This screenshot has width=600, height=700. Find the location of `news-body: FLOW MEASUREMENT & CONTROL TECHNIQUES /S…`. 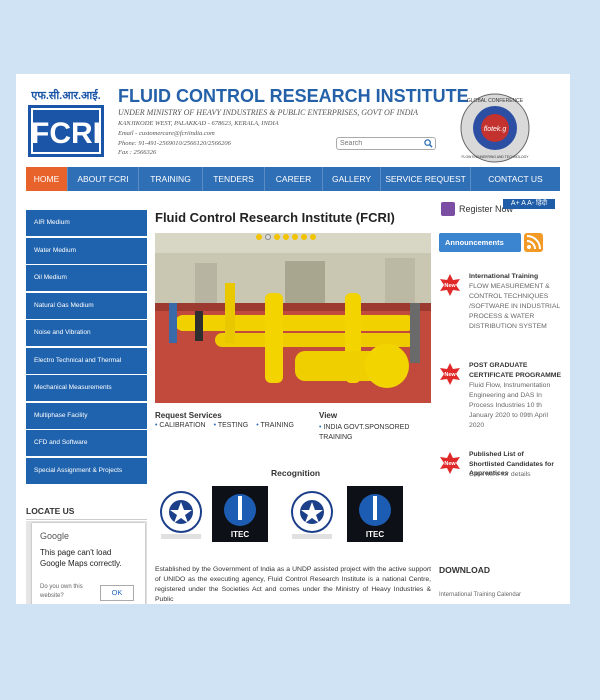

news-body: FLOW MEASUREMENT & CONTROL TECHNIQUES /S… is located at coordinates (514, 306).